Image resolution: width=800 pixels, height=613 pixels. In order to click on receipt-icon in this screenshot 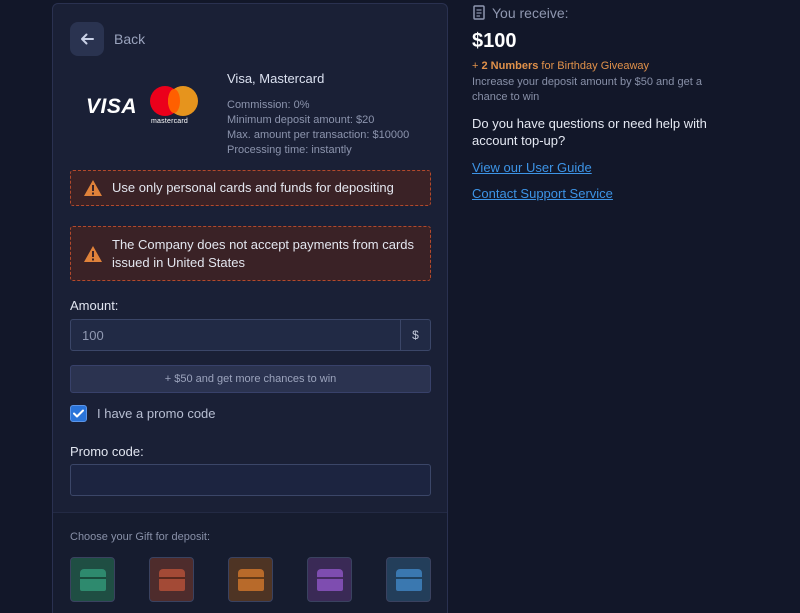, I will do `click(479, 12)`.